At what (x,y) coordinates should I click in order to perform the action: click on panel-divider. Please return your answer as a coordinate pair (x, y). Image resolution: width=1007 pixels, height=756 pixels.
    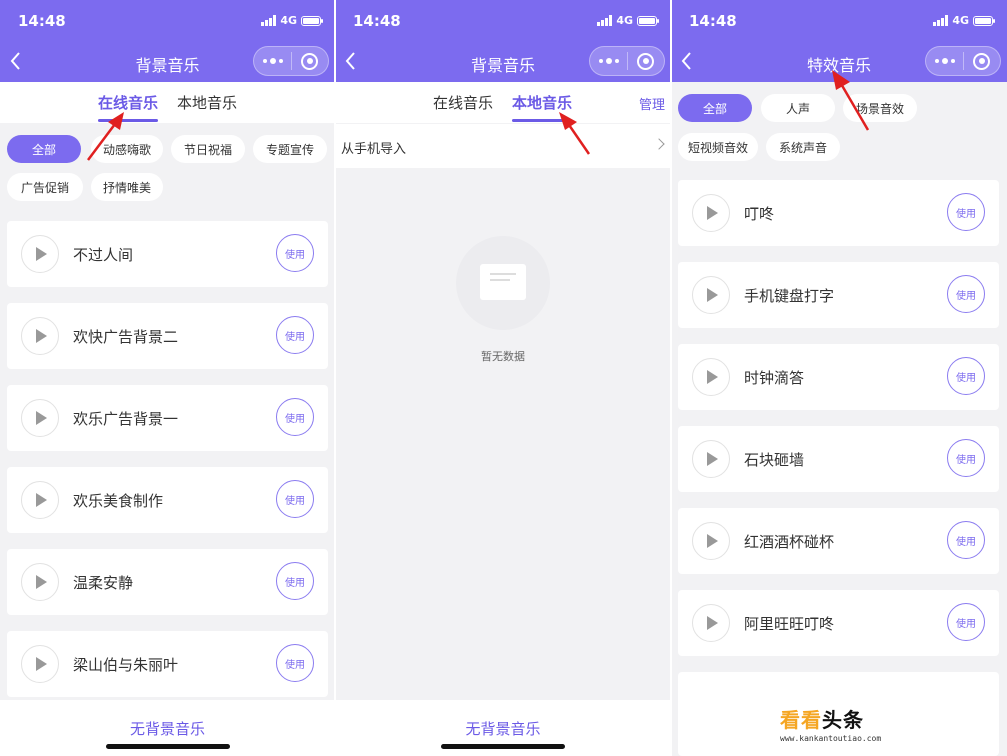
    Looking at the image, I should click on (671, 378).